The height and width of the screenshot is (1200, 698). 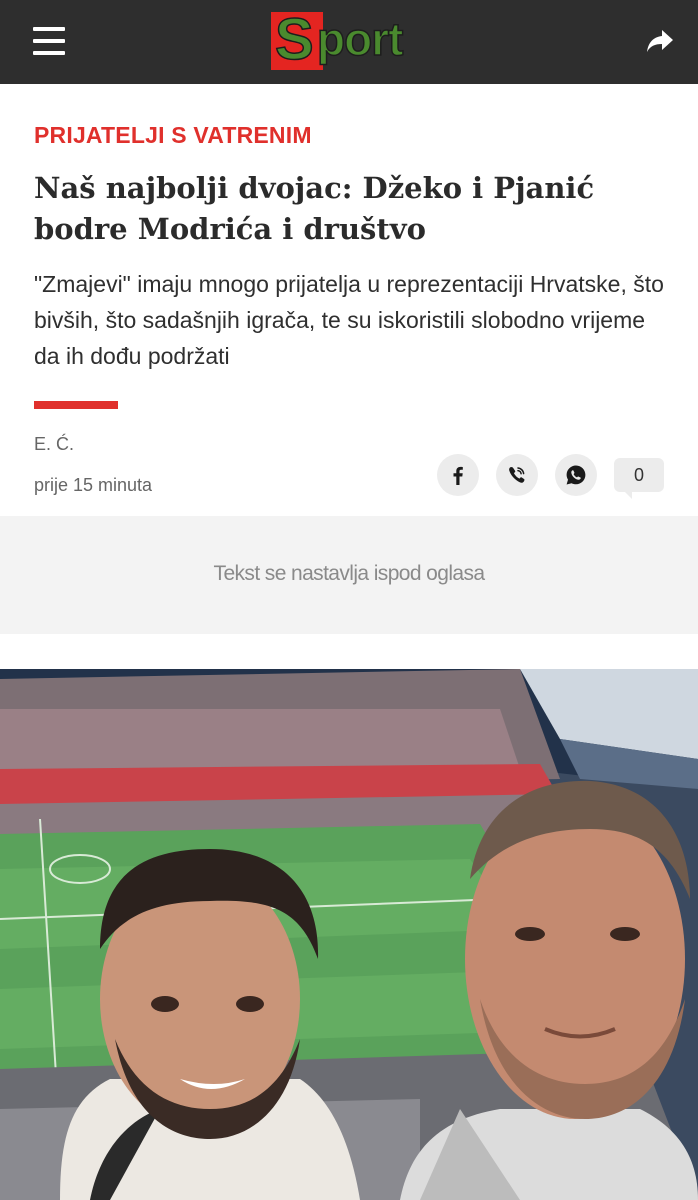 I want to click on site-logo: S port, so click(x=353, y=39).